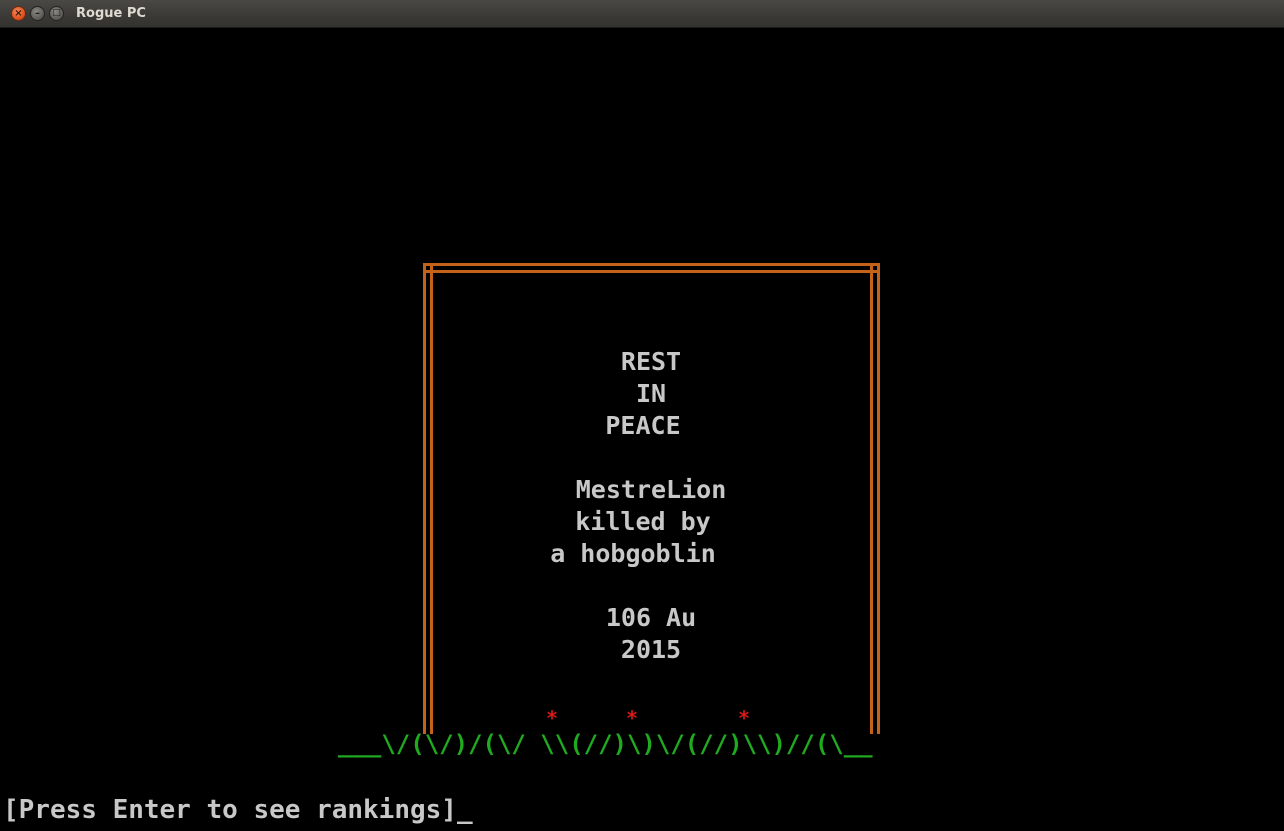 This screenshot has width=1284, height=831. What do you see at coordinates (56, 13) in the screenshot?
I see `maximize-button: □` at bounding box center [56, 13].